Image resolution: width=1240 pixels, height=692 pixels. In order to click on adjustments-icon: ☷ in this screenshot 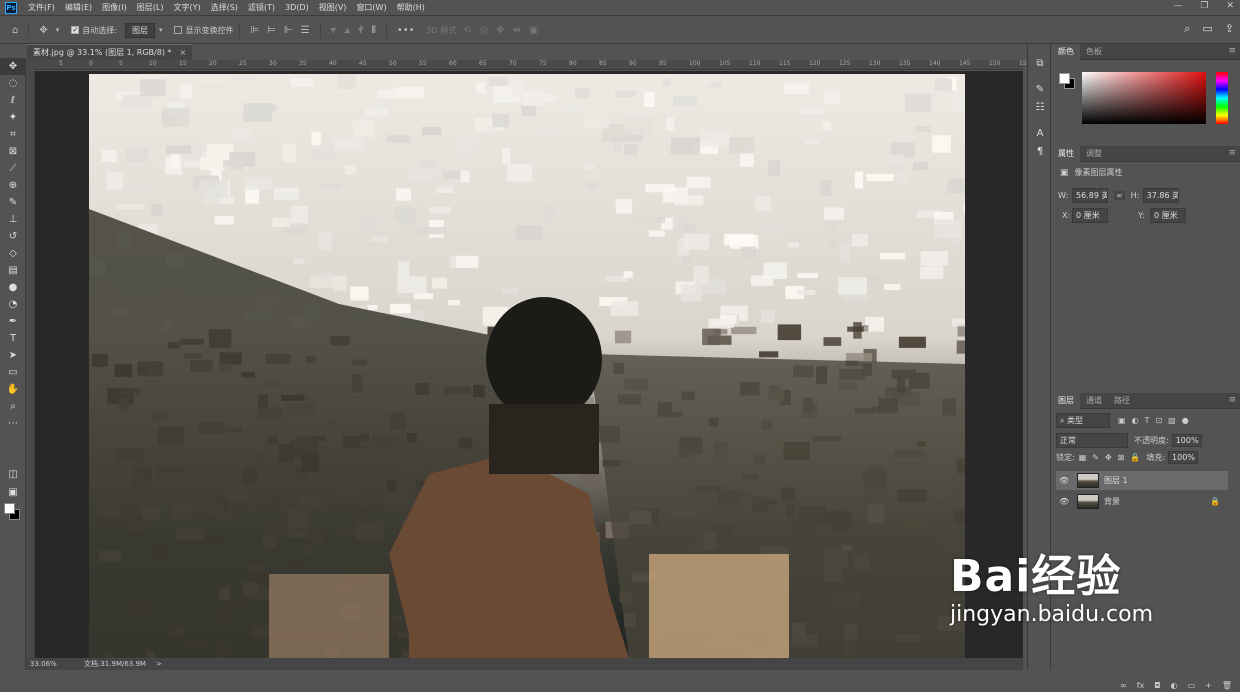, I will do `click(1040, 107)`.